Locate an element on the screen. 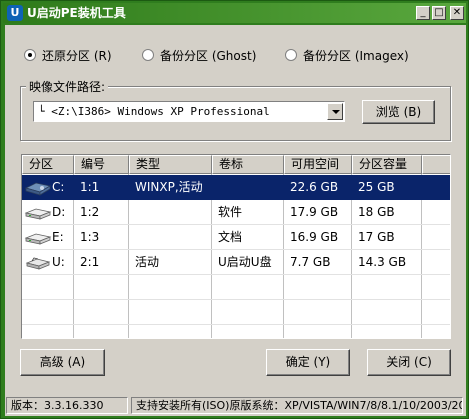 The height and width of the screenshot is (419, 469). advanced-button: 高级 (A) is located at coordinates (62, 362).